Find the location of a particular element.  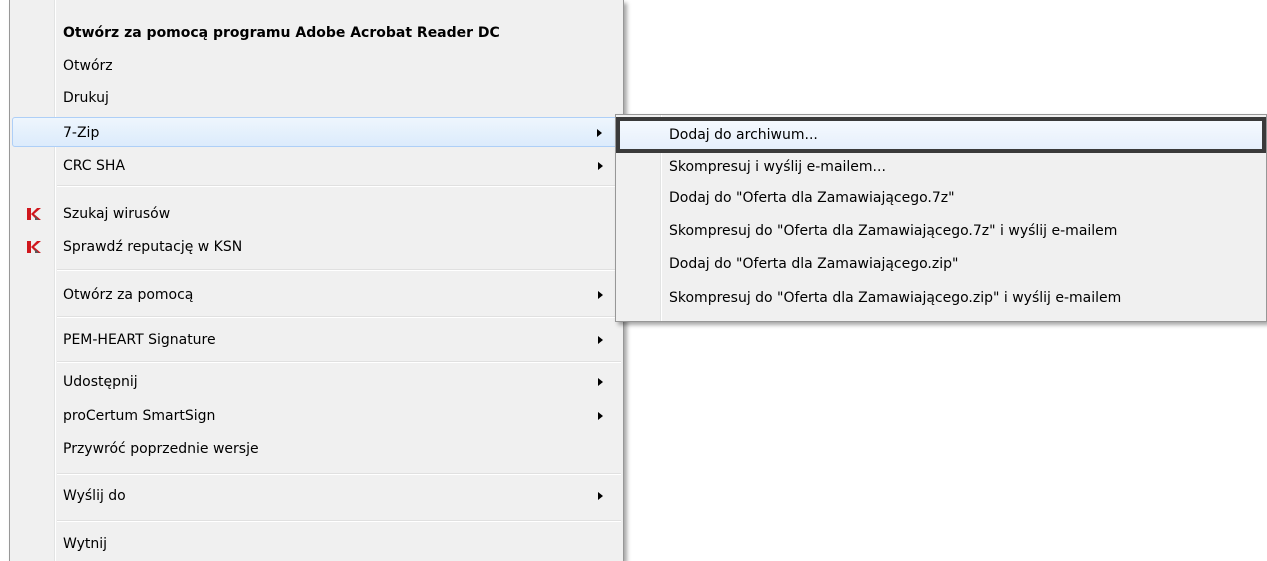

menu-item-label: Dodaj do "Oferta dla Zamawiającego.zip" is located at coordinates (814, 264).